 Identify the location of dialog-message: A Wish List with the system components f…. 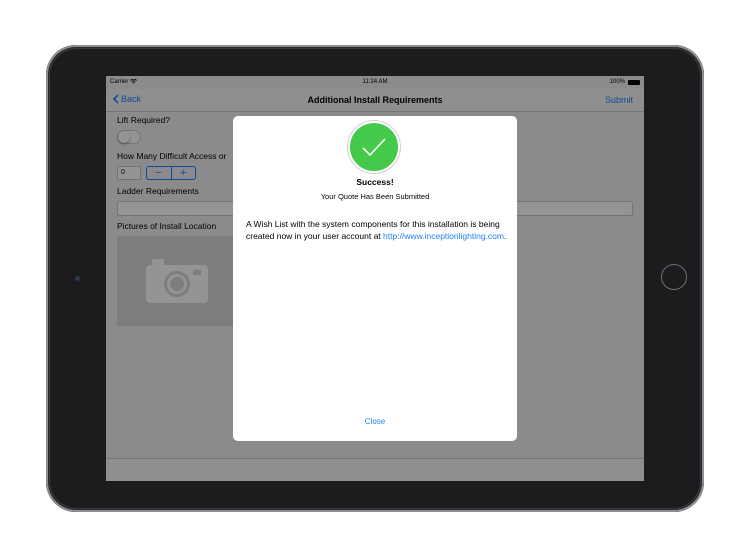
(377, 230).